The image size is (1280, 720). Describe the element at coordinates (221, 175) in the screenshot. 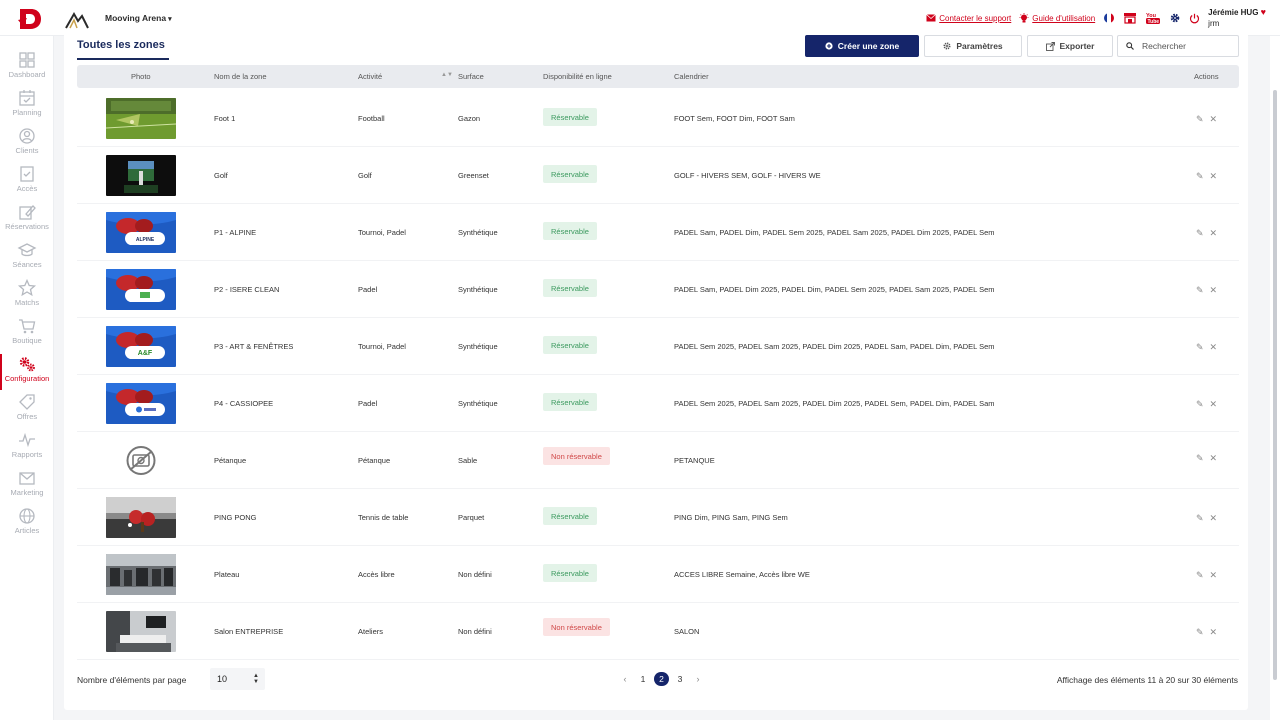

I see `zone-name: Golf` at that location.